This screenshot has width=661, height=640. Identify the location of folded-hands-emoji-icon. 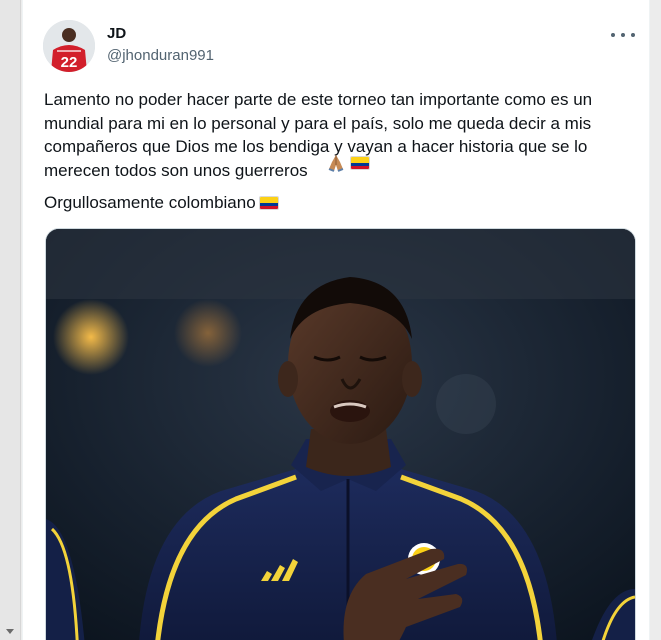
(336, 163).